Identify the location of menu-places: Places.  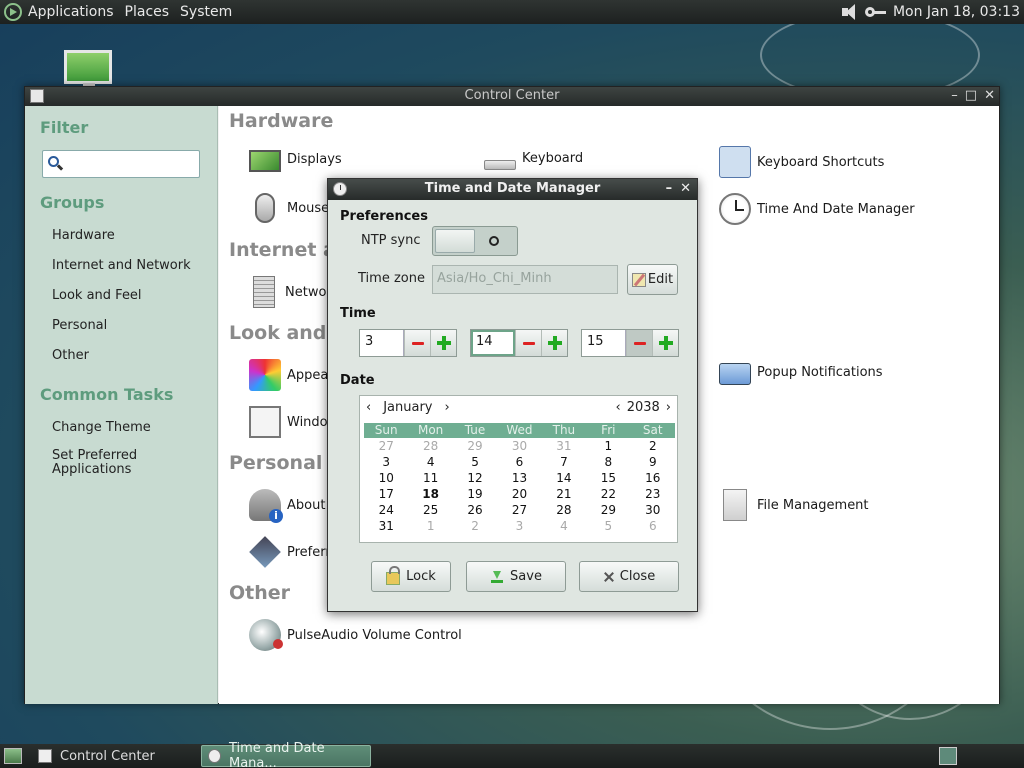
(147, 12).